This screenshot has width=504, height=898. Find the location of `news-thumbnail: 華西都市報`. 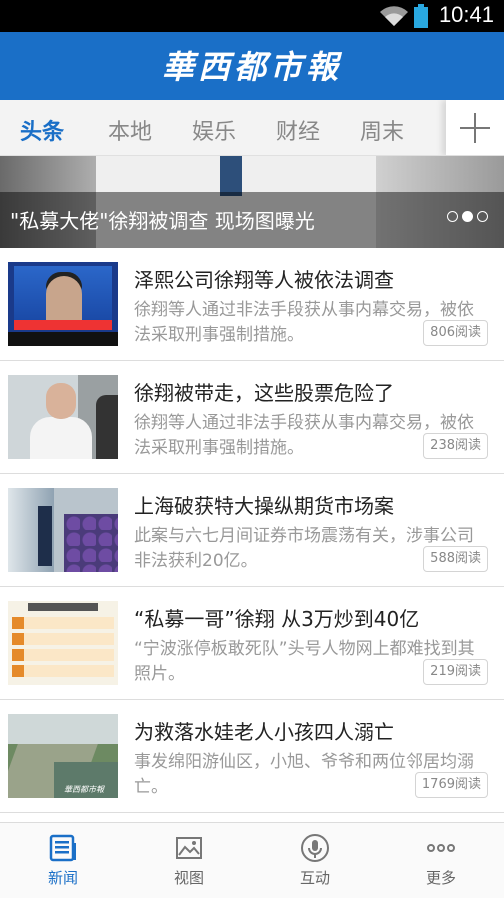

news-thumbnail: 華西都市報 is located at coordinates (63, 756).